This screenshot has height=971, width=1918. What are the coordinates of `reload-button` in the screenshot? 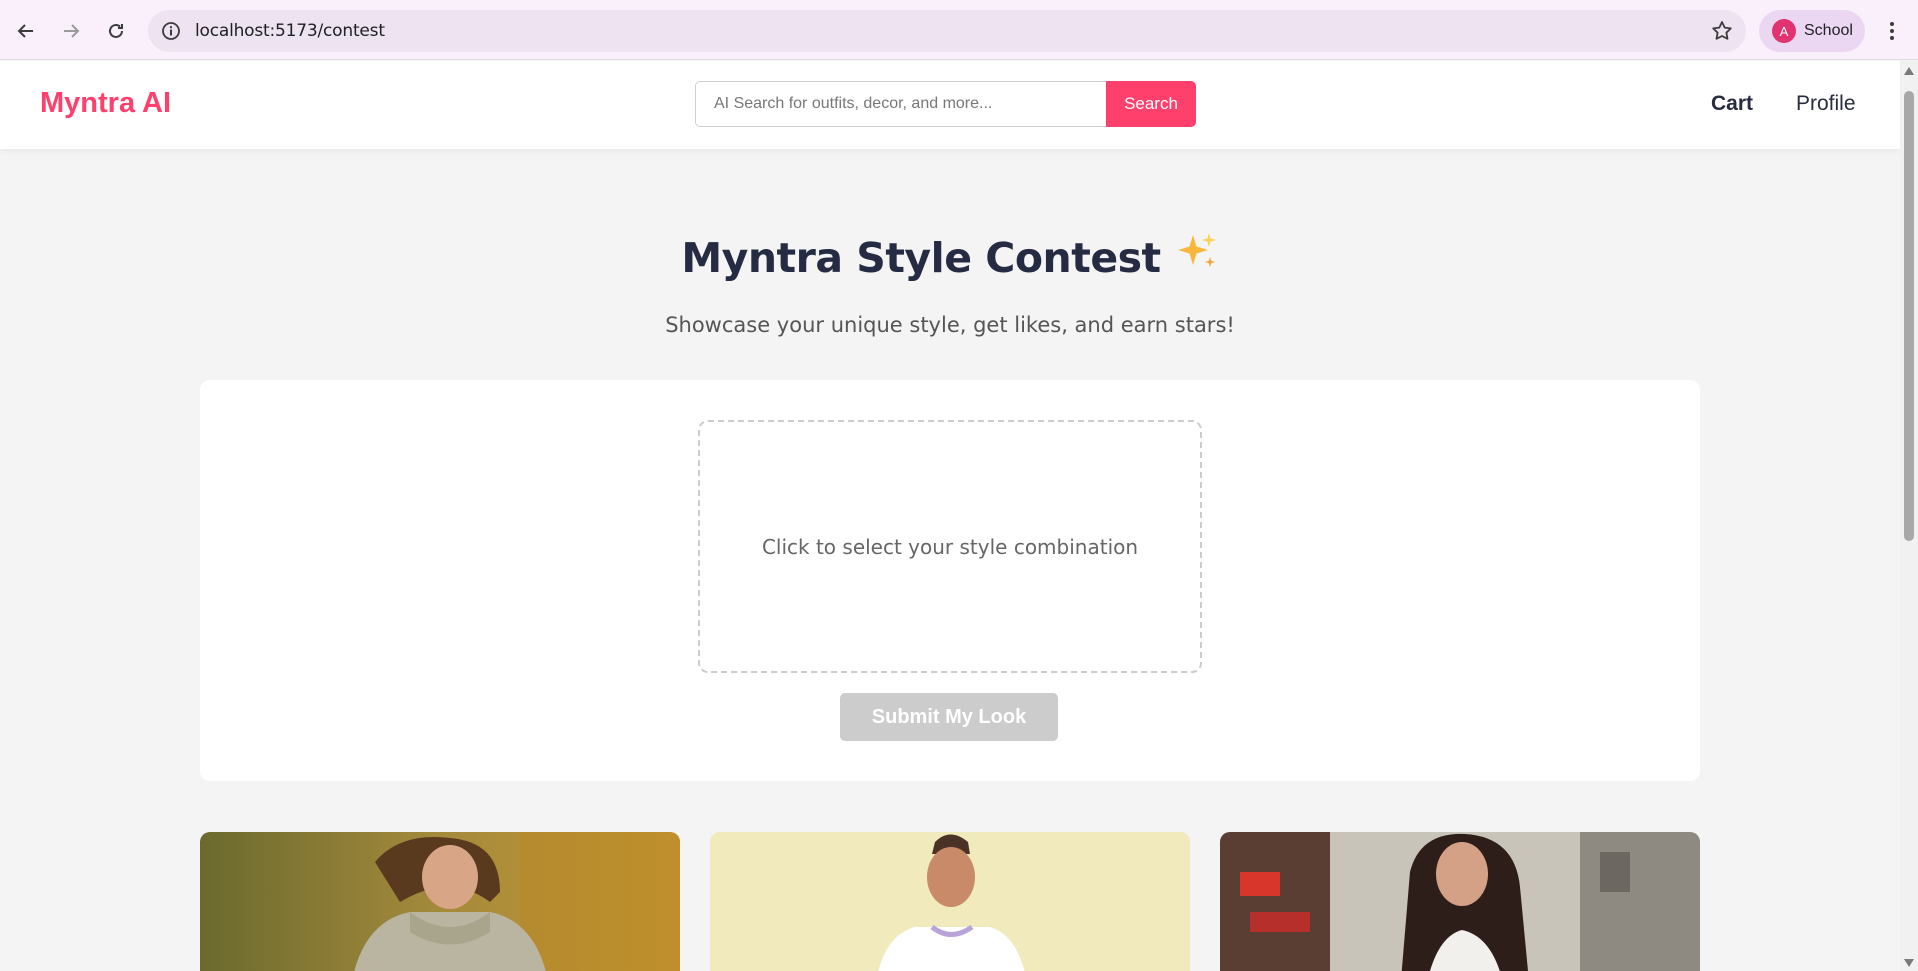 It's located at (116, 31).